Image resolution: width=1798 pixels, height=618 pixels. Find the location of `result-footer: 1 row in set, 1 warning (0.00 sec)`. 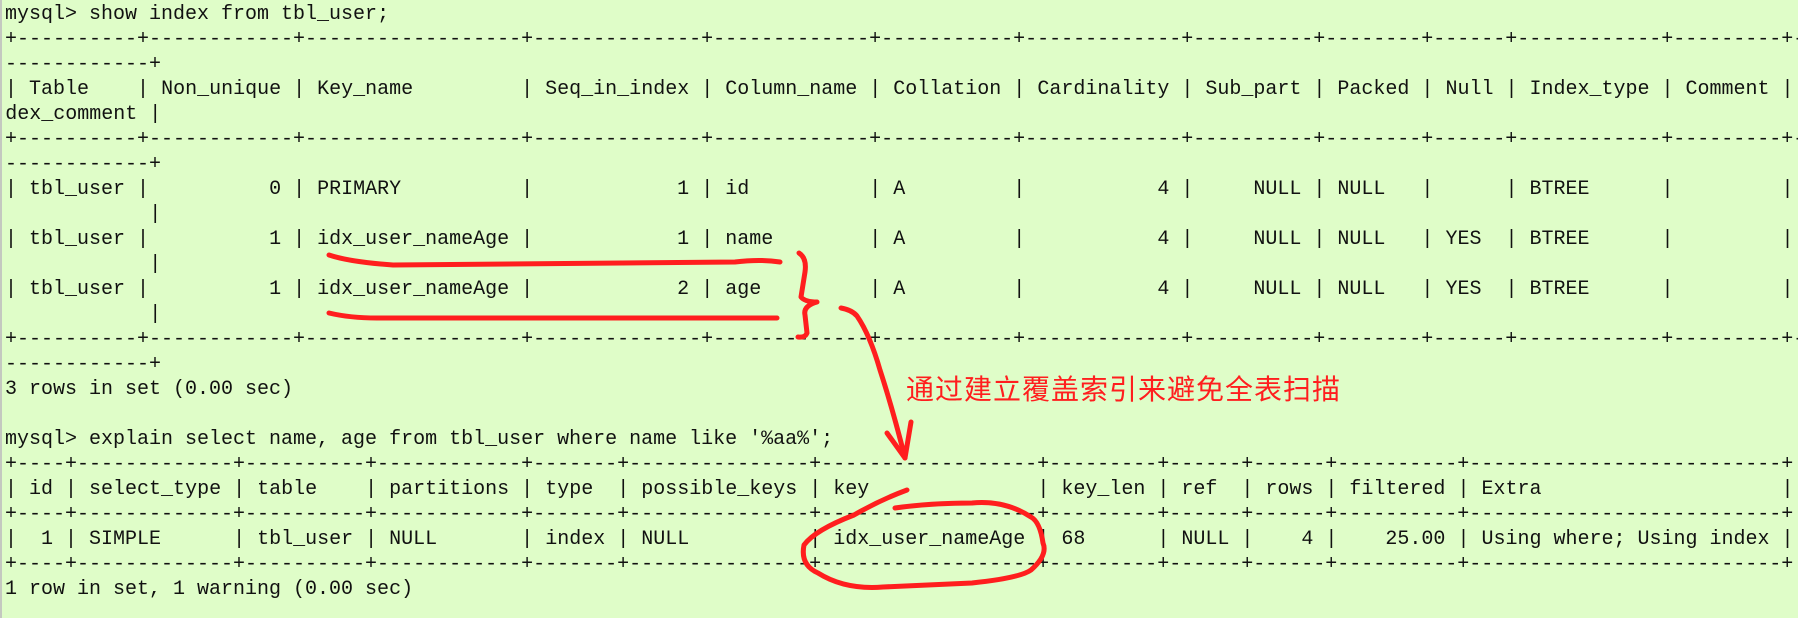

result-footer: 1 row in set, 1 warning (0.00 sec) is located at coordinates (209, 589).